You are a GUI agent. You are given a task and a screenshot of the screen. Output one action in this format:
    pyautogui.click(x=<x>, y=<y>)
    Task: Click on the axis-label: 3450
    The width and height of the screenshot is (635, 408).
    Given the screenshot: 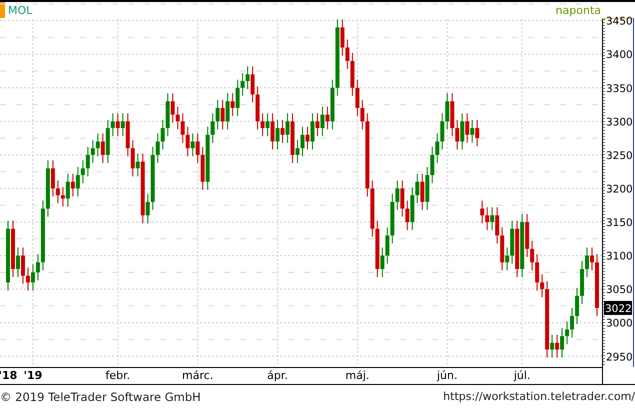 What is the action you would take?
    pyautogui.click(x=619, y=22)
    